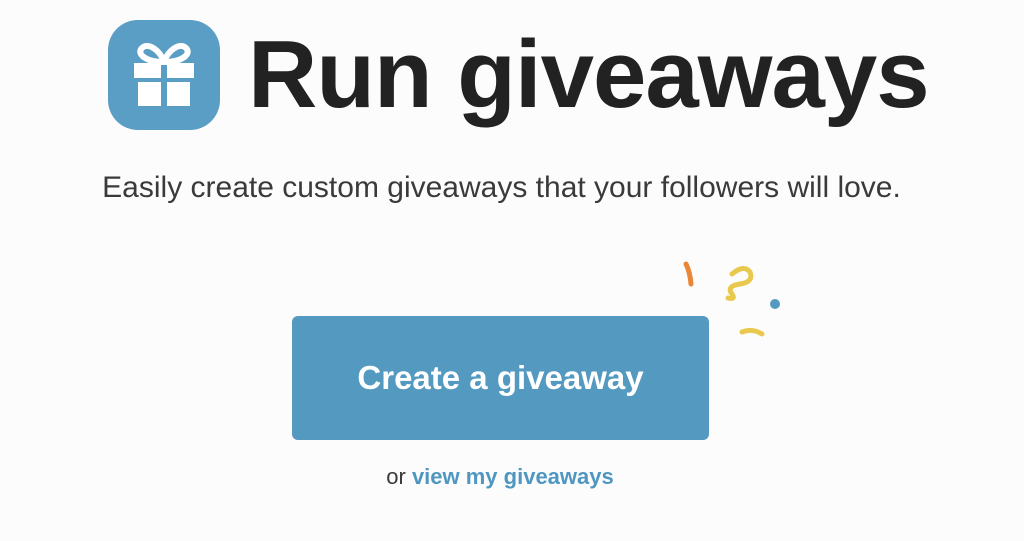  What do you see at coordinates (500, 378) in the screenshot?
I see `create-giveaway-button: Create a giveaway` at bounding box center [500, 378].